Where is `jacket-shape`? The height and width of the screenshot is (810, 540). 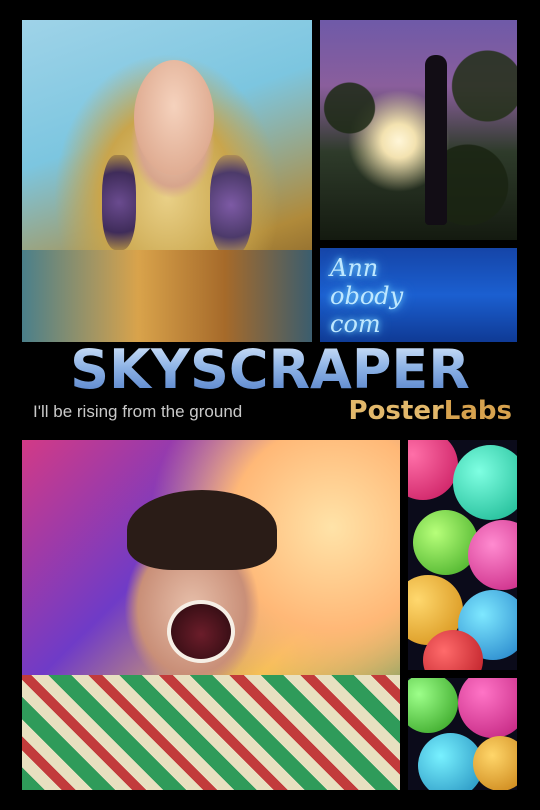 jacket-shape is located at coordinates (167, 296).